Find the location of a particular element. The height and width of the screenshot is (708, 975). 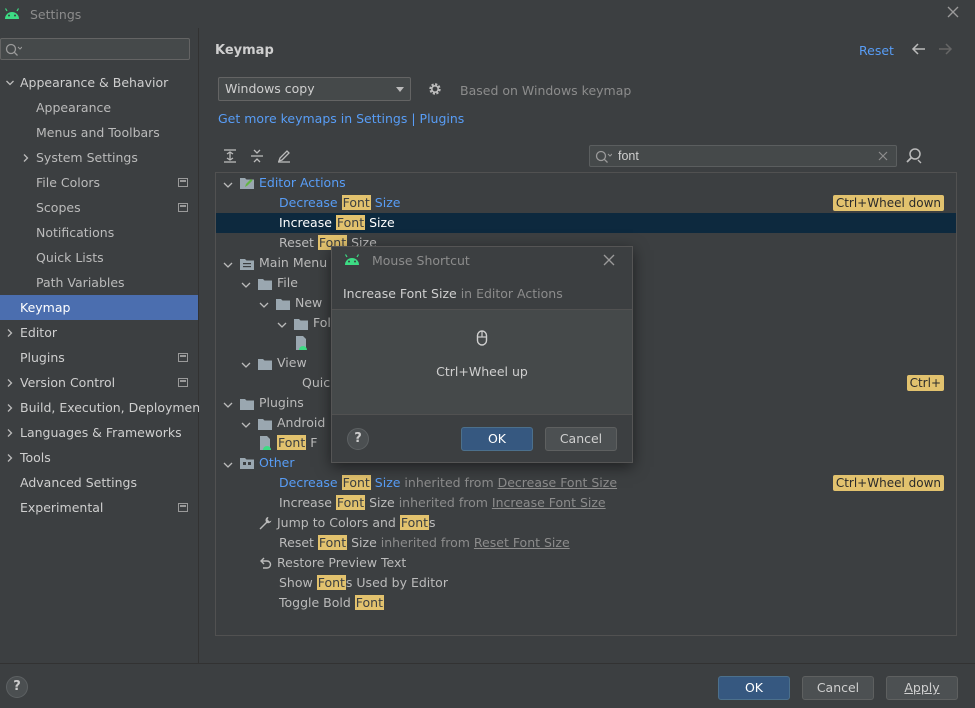

label-text: Size is located at coordinates (380, 502).